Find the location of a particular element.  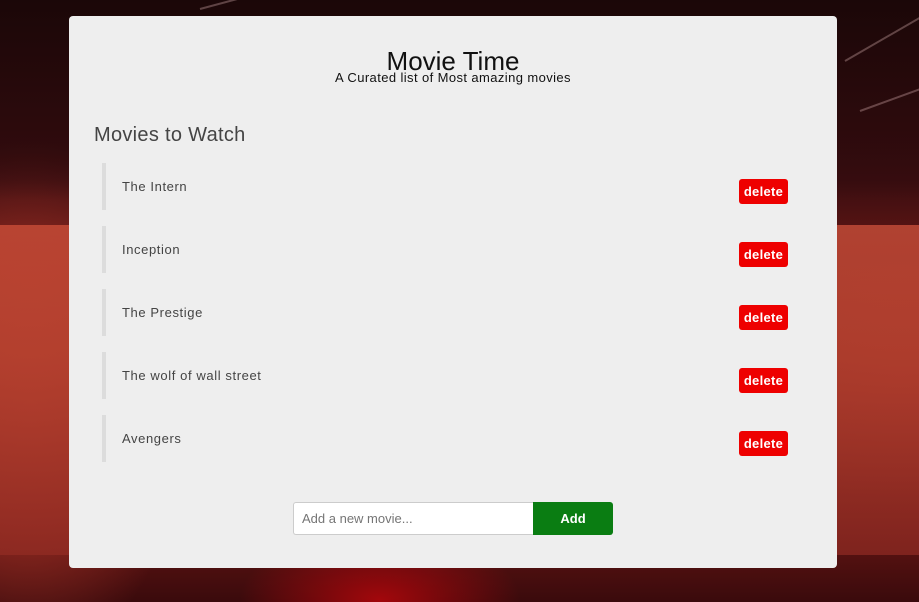

movie-title: The Prestige is located at coordinates (162, 312).